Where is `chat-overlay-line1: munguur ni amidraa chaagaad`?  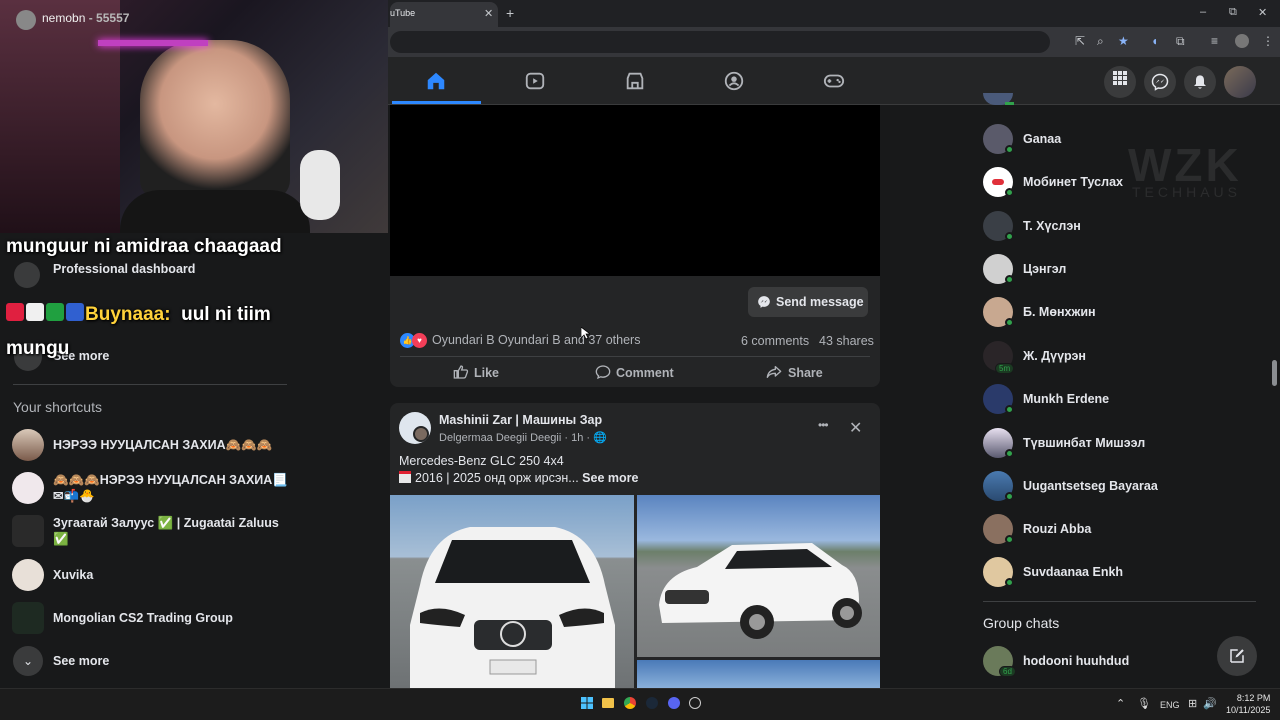 chat-overlay-line1: munguur ni amidraa chaagaad is located at coordinates (144, 246).